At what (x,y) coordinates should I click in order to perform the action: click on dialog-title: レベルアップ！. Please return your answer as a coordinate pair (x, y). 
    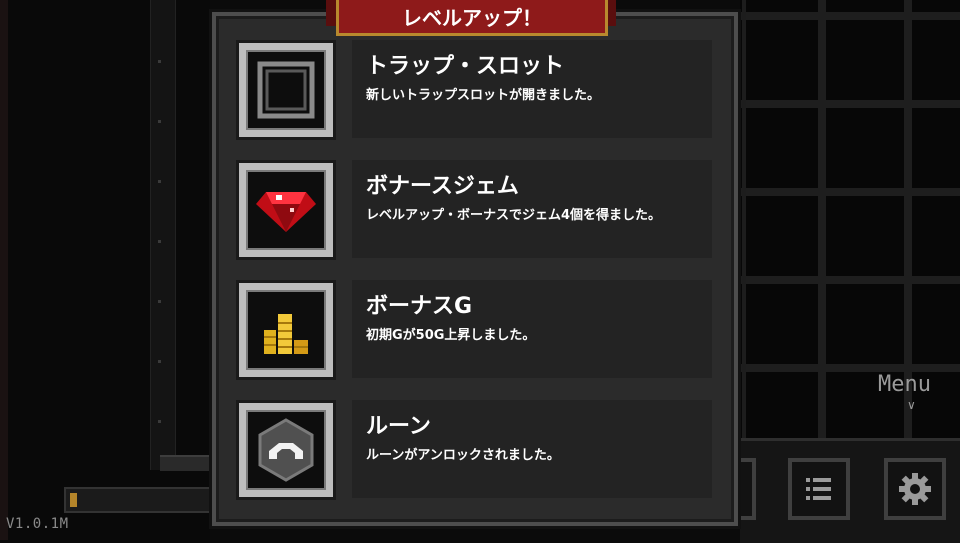
    Looking at the image, I should click on (472, 18).